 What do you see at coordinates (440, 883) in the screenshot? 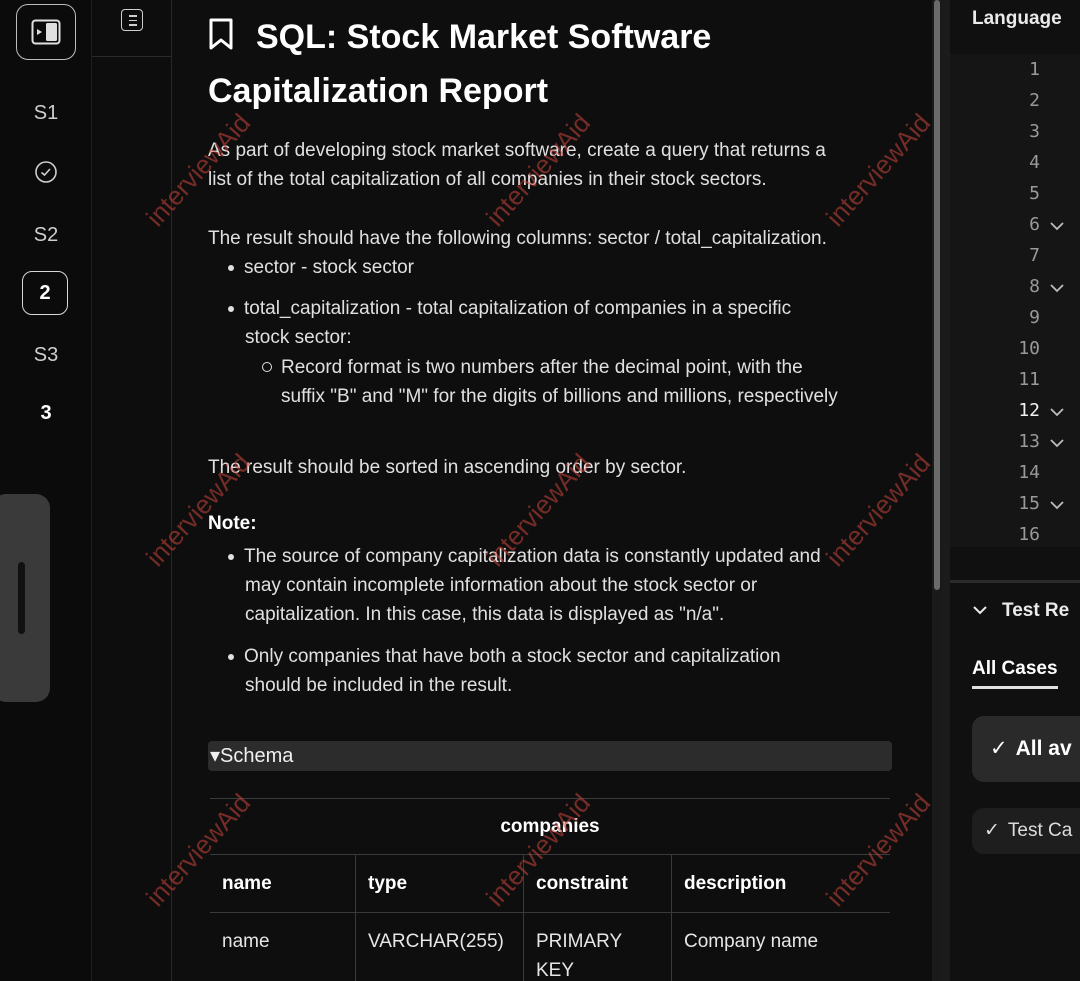
I see `column-header: type` at bounding box center [440, 883].